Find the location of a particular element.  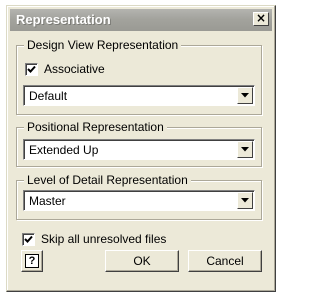

level-of-detail-value: Master is located at coordinates (47, 201).